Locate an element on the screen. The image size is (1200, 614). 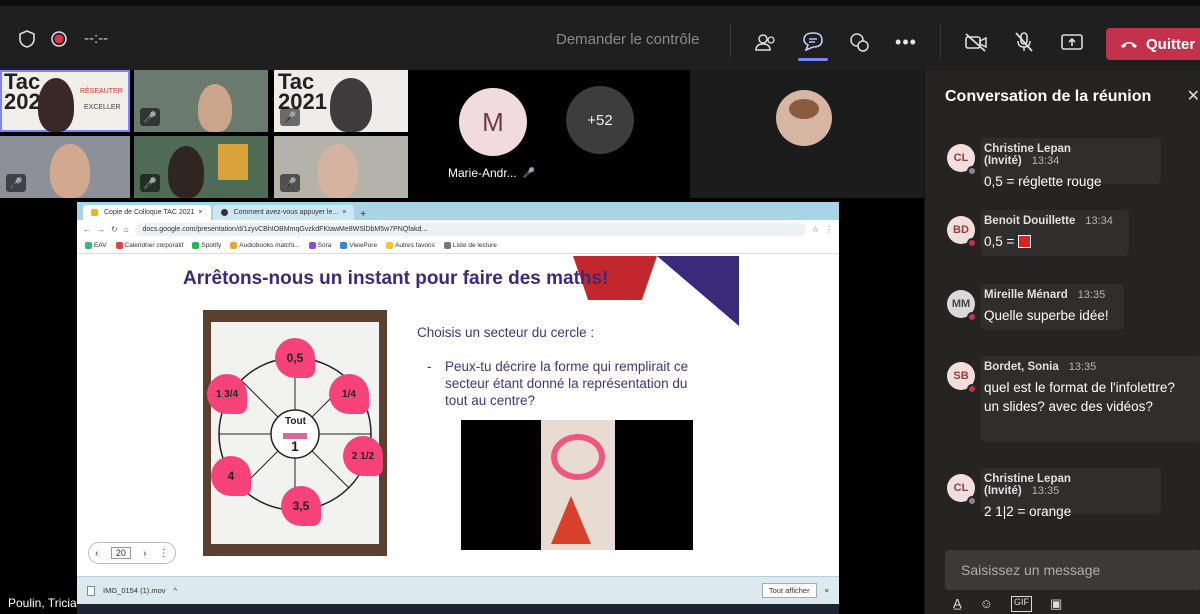
message-bubble: Benoit Douillette 13:34 0,5 = is located at coordinates (1055, 233).